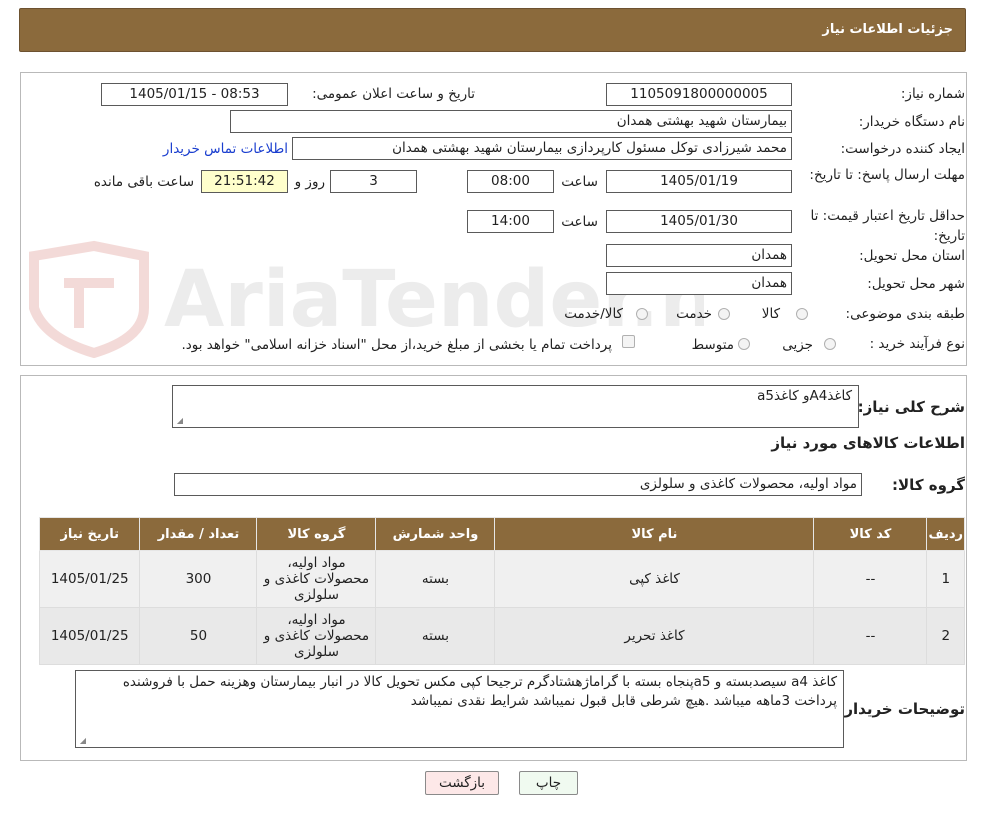 This screenshot has height=816, width=985. What do you see at coordinates (724, 314) in the screenshot?
I see `category-service-radio` at bounding box center [724, 314].